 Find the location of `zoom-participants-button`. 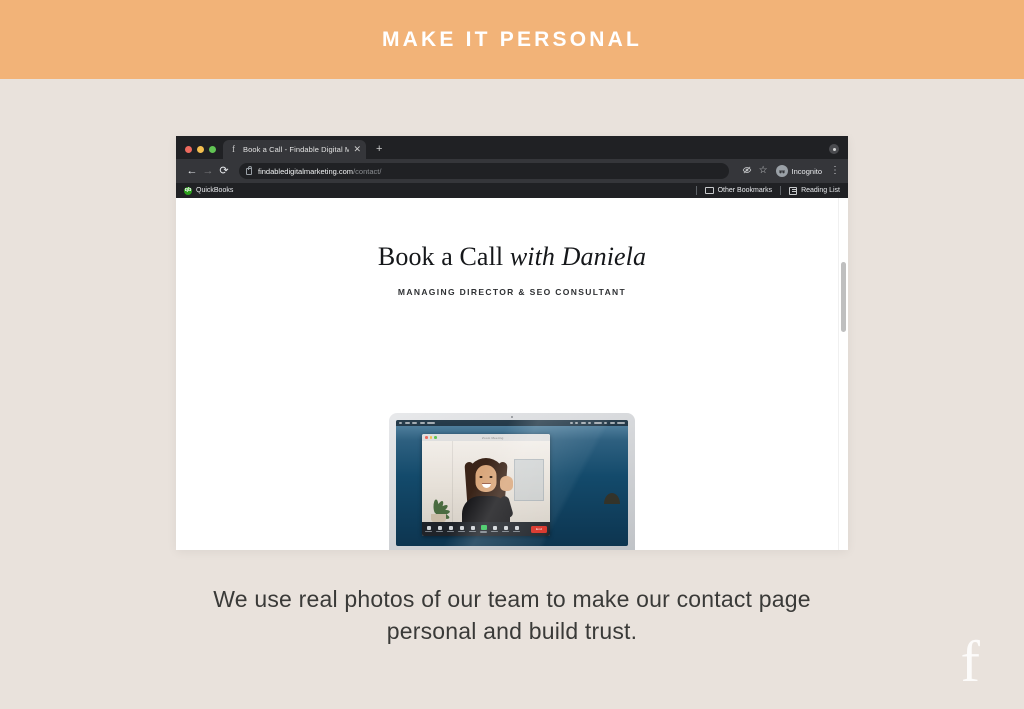

zoom-participants-button is located at coordinates (461, 529).